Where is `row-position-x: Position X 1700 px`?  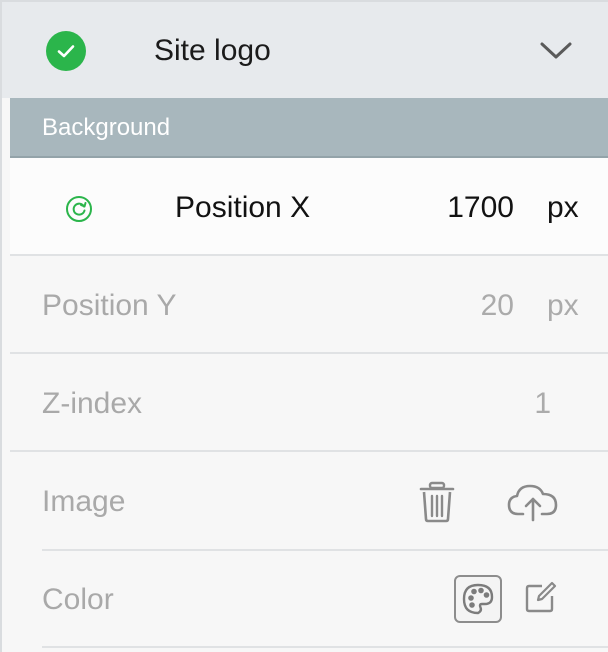
row-position-x: Position X 1700 px is located at coordinates (309, 207).